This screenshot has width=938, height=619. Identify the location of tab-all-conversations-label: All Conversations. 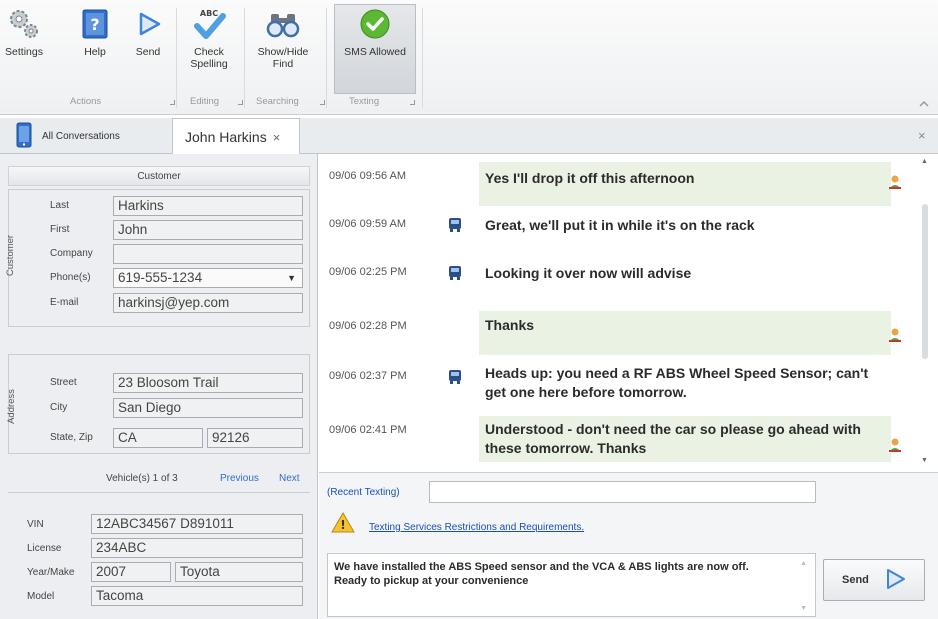
(81, 136).